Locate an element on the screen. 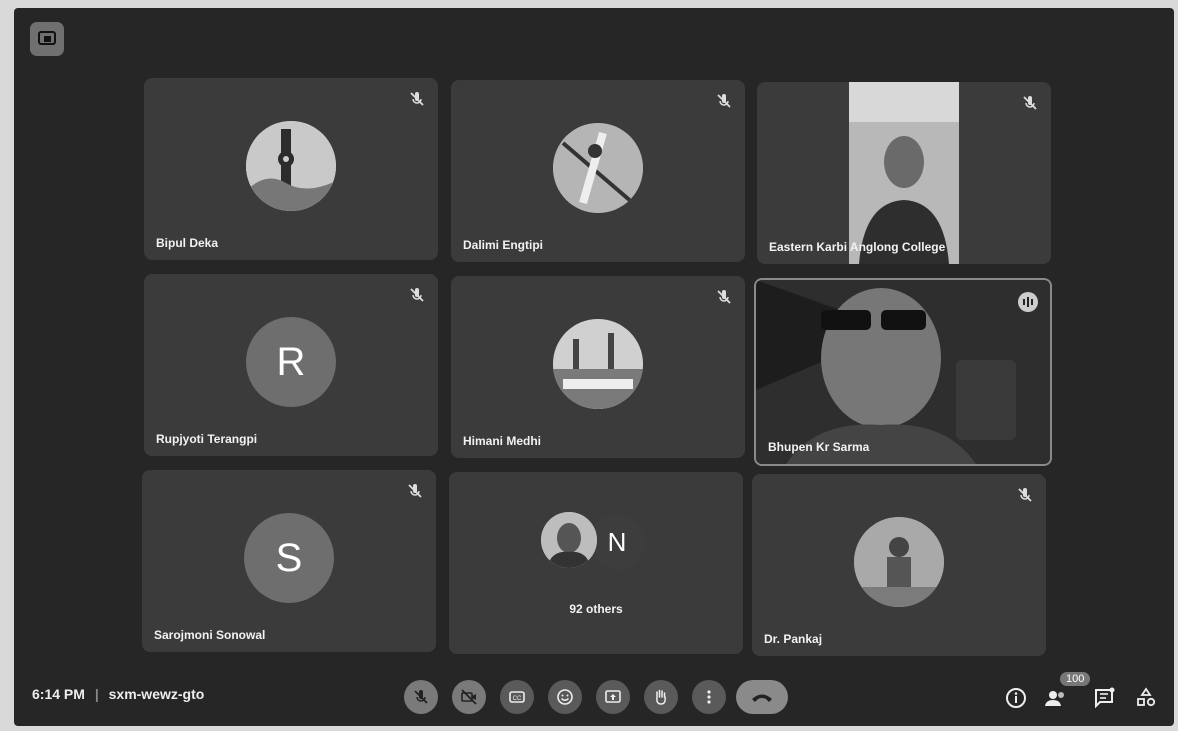 Image resolution: width=1178 pixels, height=731 pixels. participant-tile: Dr. Pankaj is located at coordinates (899, 565).